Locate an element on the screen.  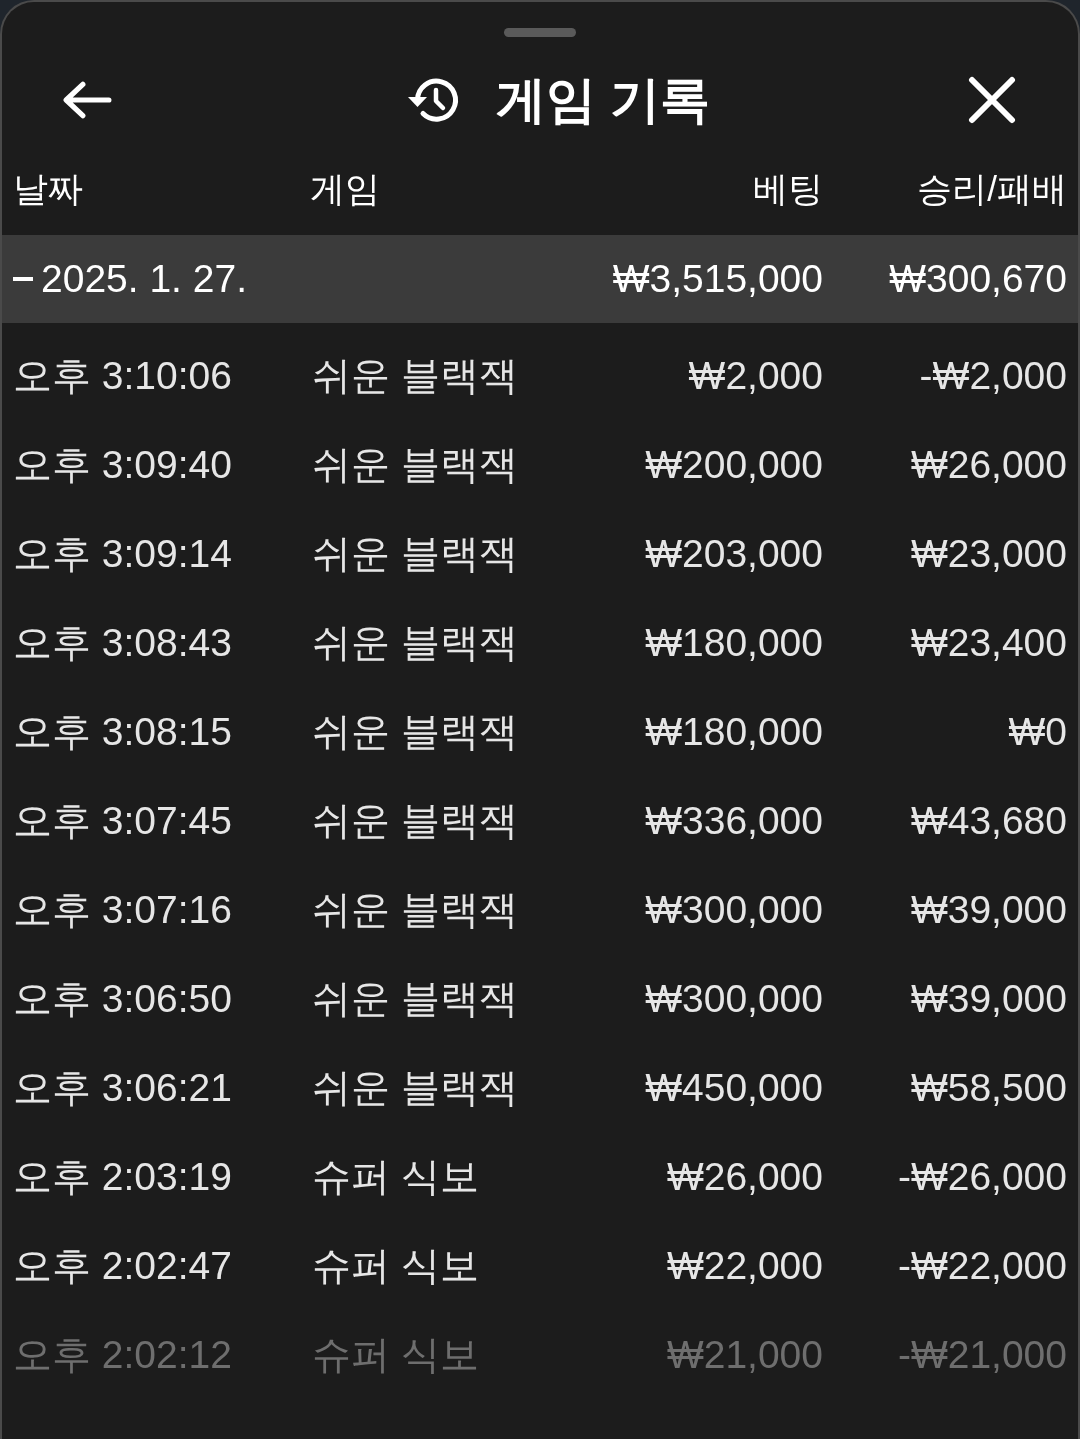
result-cell: -₩26,000 is located at coordinates (982, 1176).